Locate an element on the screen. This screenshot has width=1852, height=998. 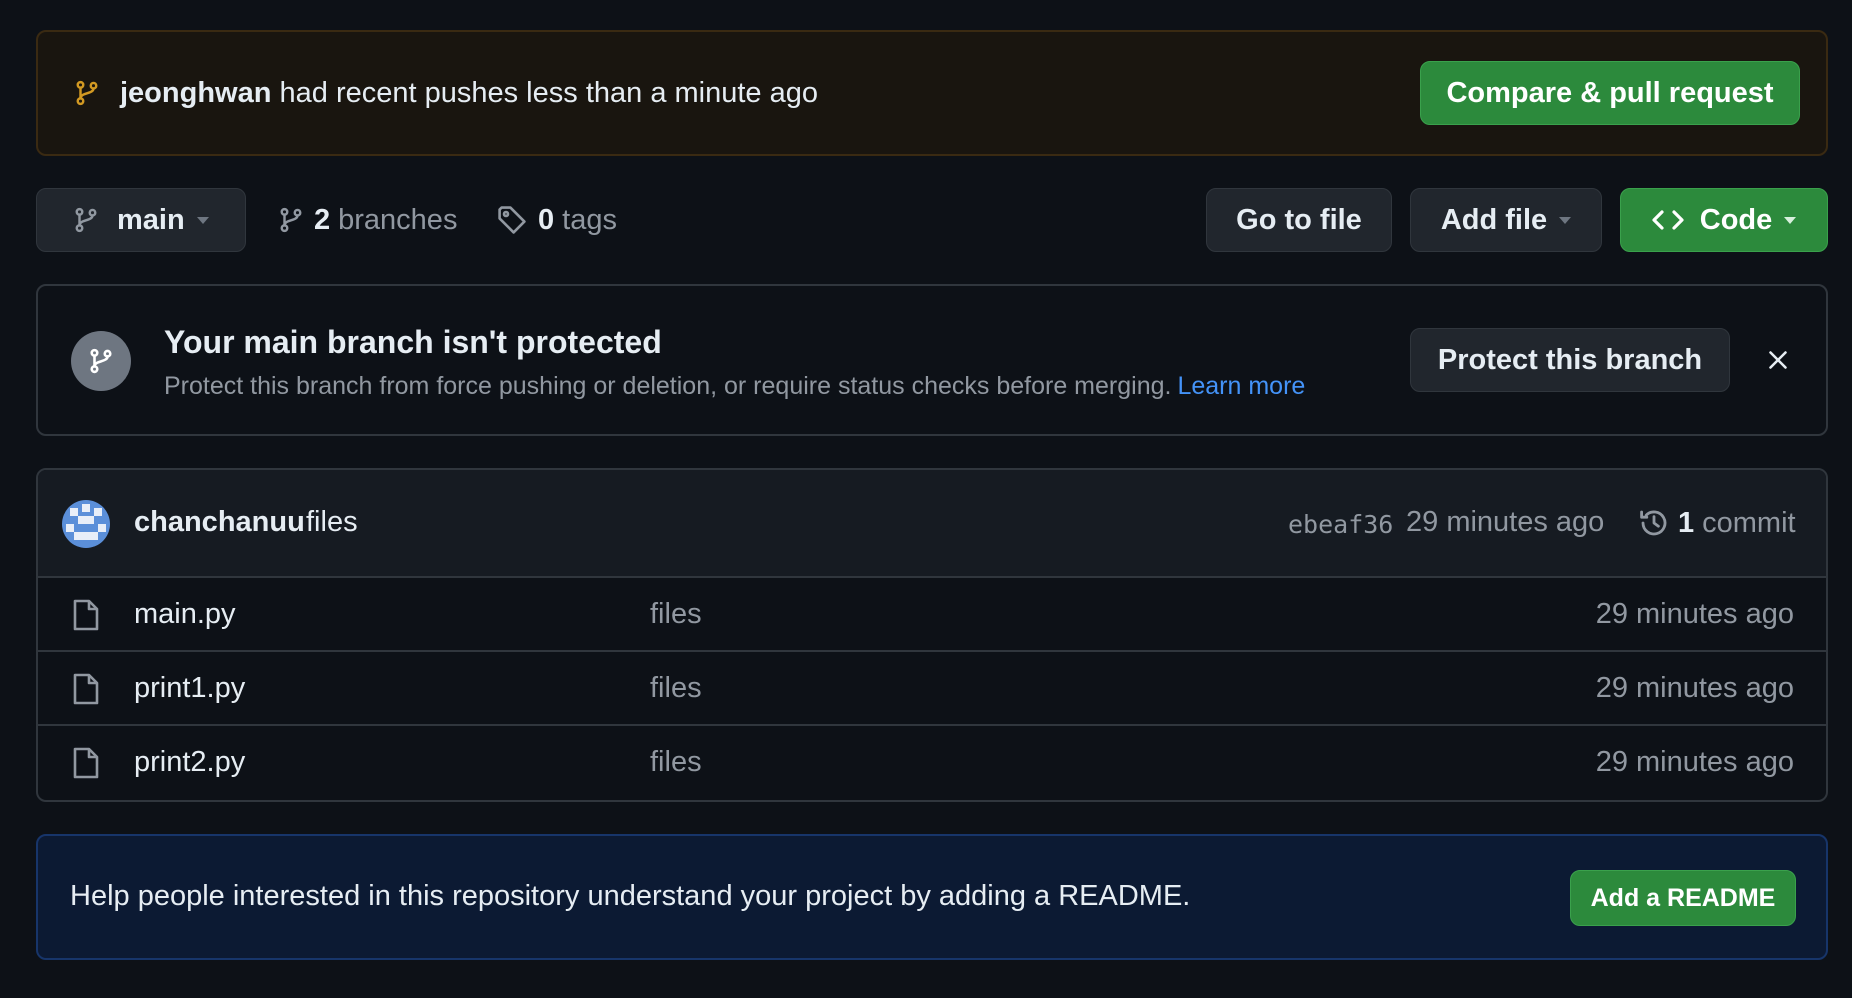
tags-link: 0 tags is located at coordinates (556, 220).